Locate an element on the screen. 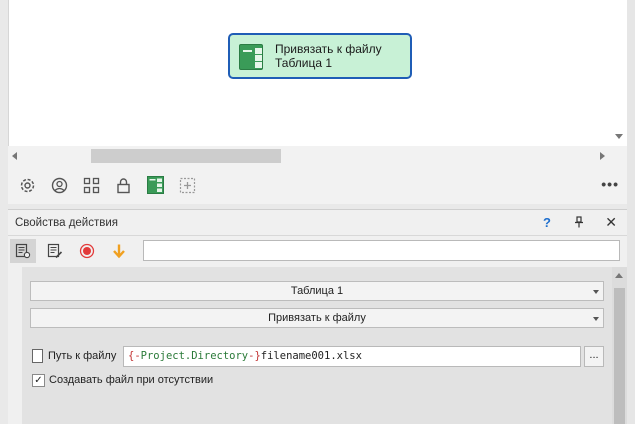 This screenshot has width=635, height=424. scroll-down-icon is located at coordinates (619, 136).